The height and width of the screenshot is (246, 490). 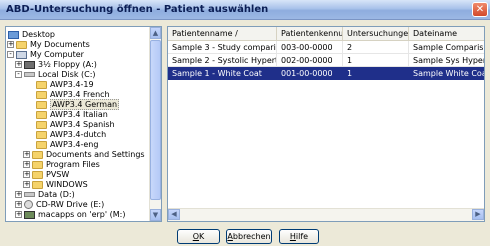 I want to click on tree-item-label: Desktop, so click(x=38, y=34).